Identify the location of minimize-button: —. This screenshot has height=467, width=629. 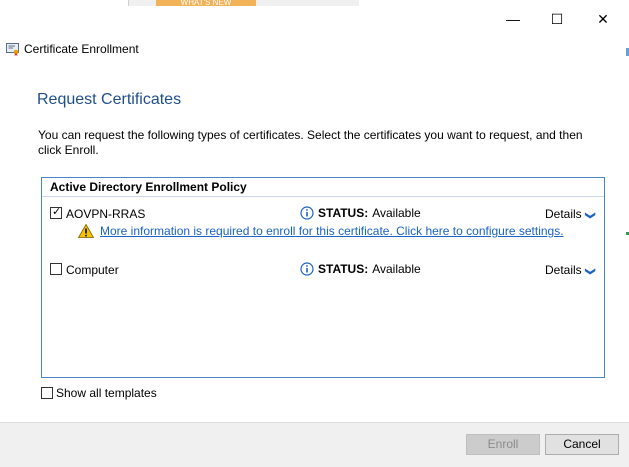
(513, 19).